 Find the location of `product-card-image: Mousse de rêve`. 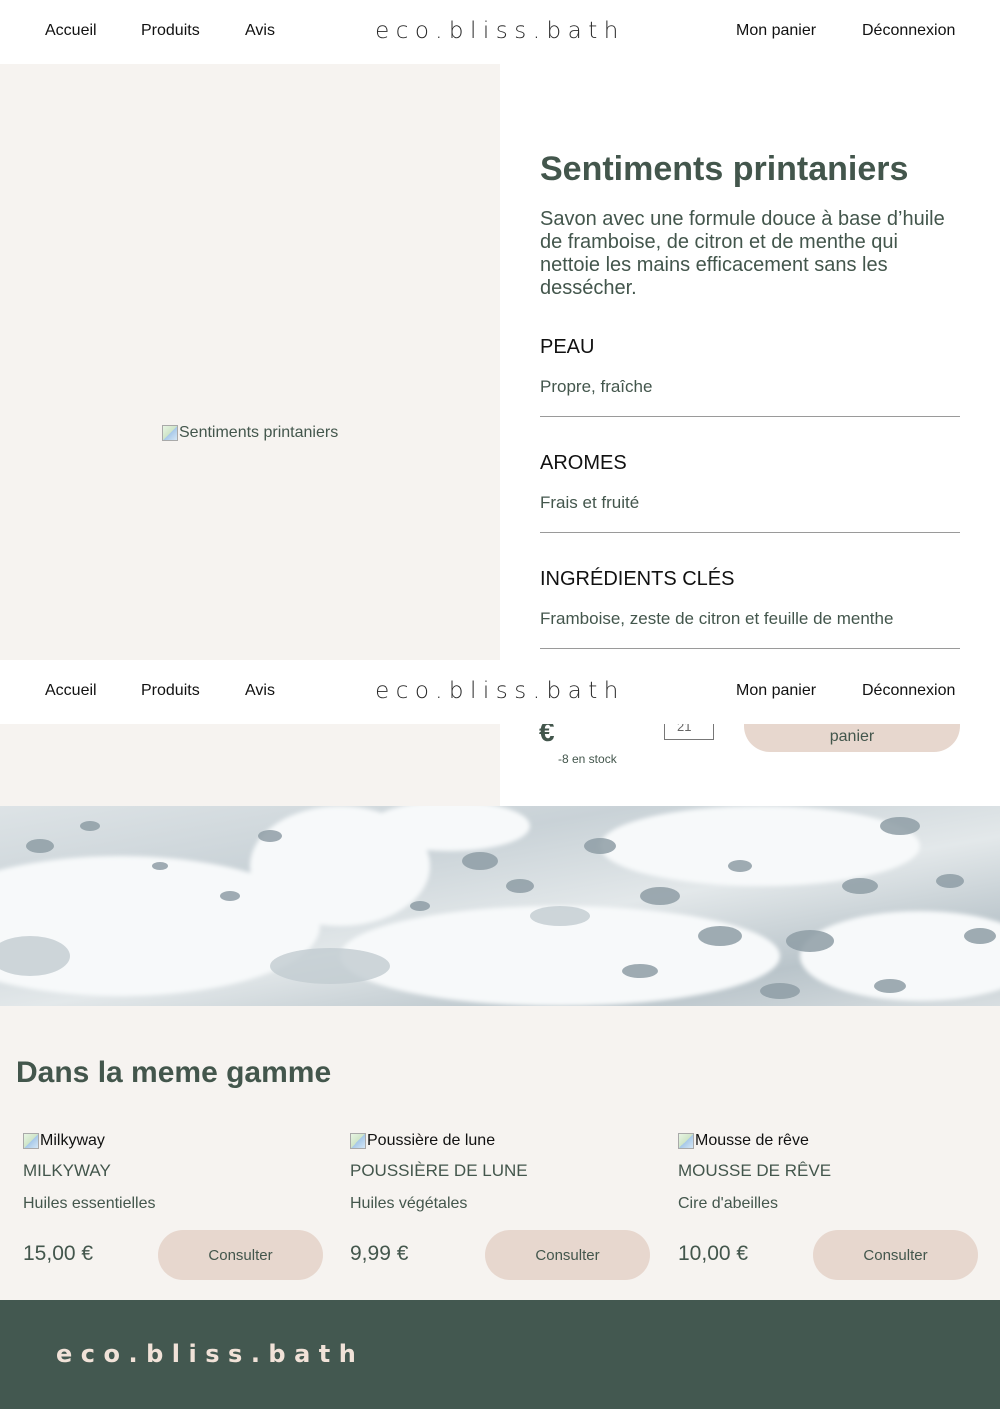

product-card-image: Mousse de rêve is located at coordinates (743, 1141).